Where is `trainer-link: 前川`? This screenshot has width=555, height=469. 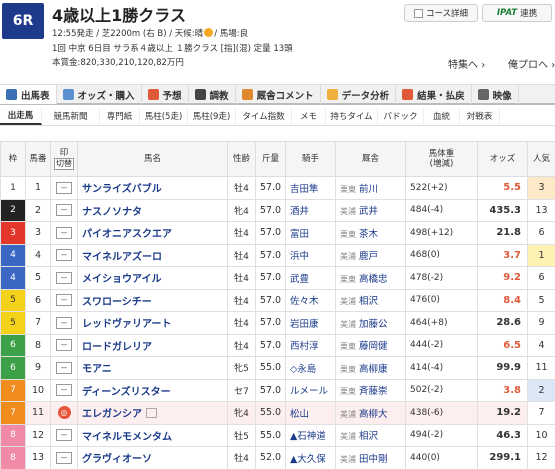
trainer-link: 前川 is located at coordinates (368, 189).